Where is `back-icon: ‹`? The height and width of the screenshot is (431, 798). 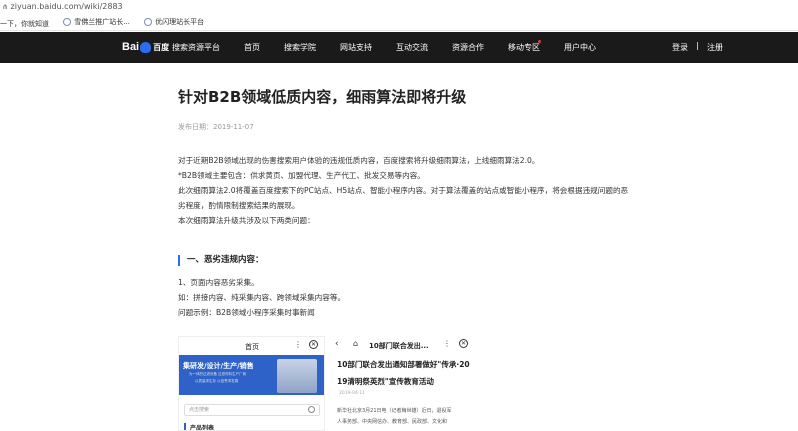 back-icon: ‹ is located at coordinates (337, 344).